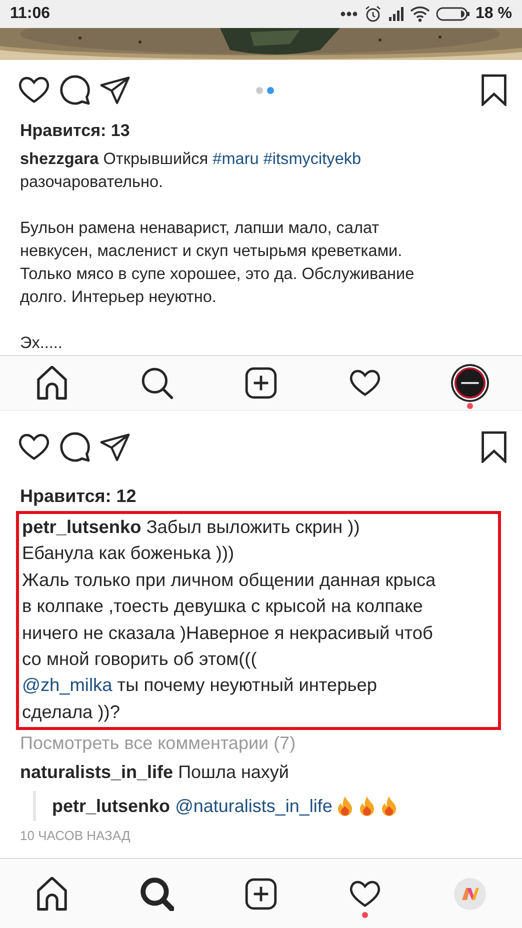 The width and height of the screenshot is (522, 928). What do you see at coordinates (253, 806) in the screenshot?
I see `mention-link: @naturalists_in_life` at bounding box center [253, 806].